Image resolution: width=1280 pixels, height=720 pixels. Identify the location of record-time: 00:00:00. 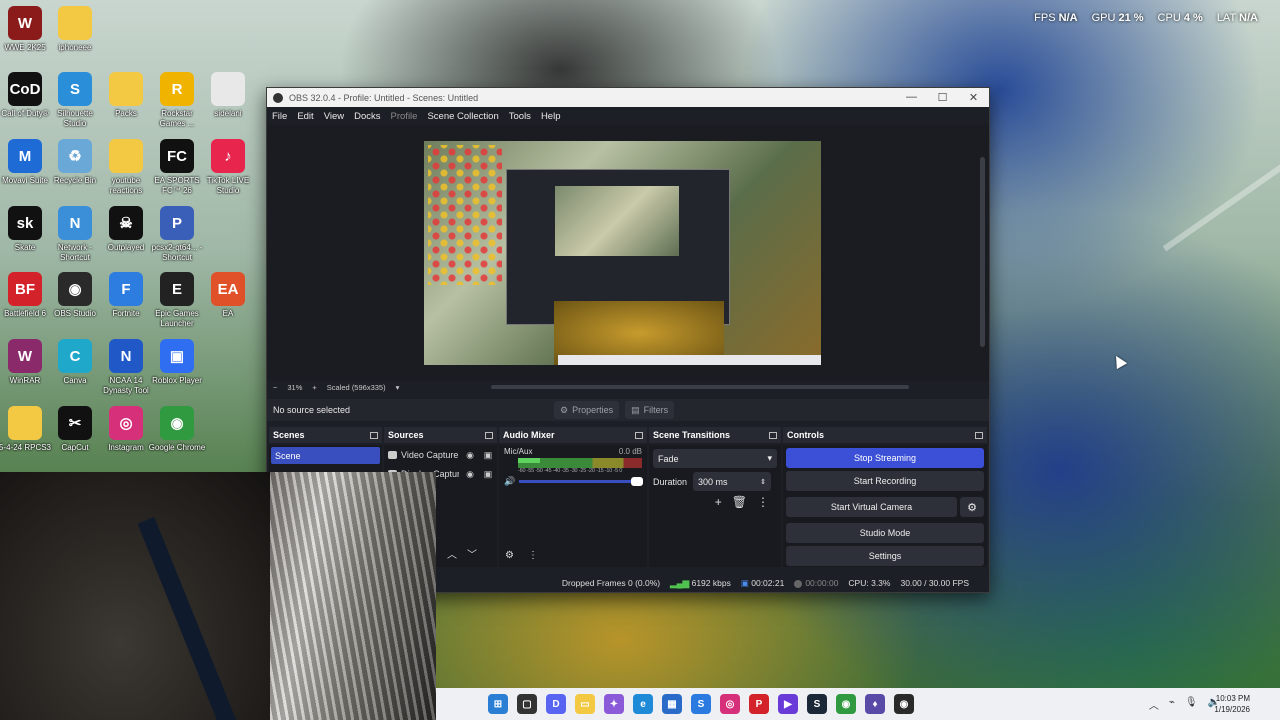
(816, 583).